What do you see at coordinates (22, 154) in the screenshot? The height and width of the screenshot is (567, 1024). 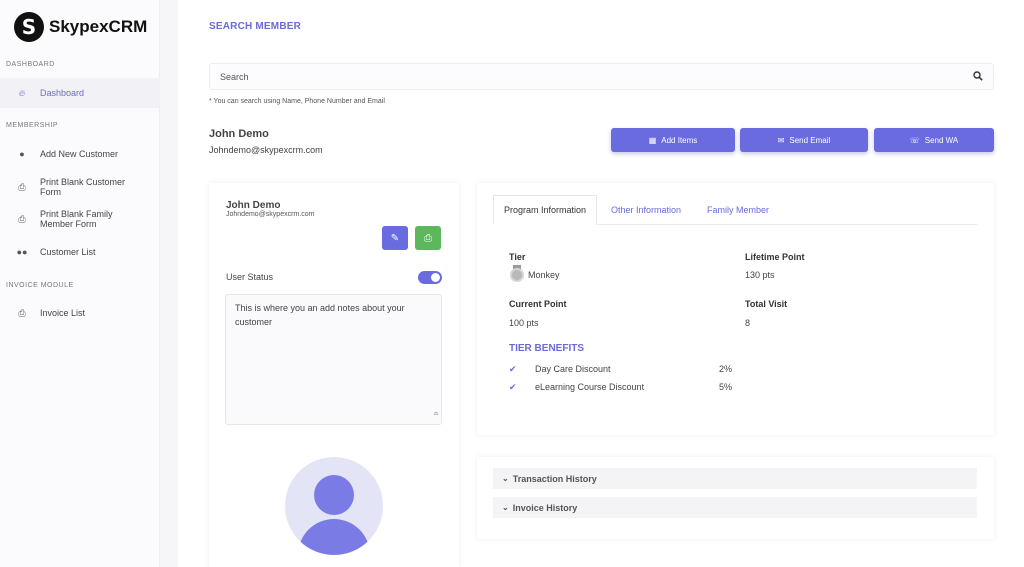 I see `user-icon: ●` at bounding box center [22, 154].